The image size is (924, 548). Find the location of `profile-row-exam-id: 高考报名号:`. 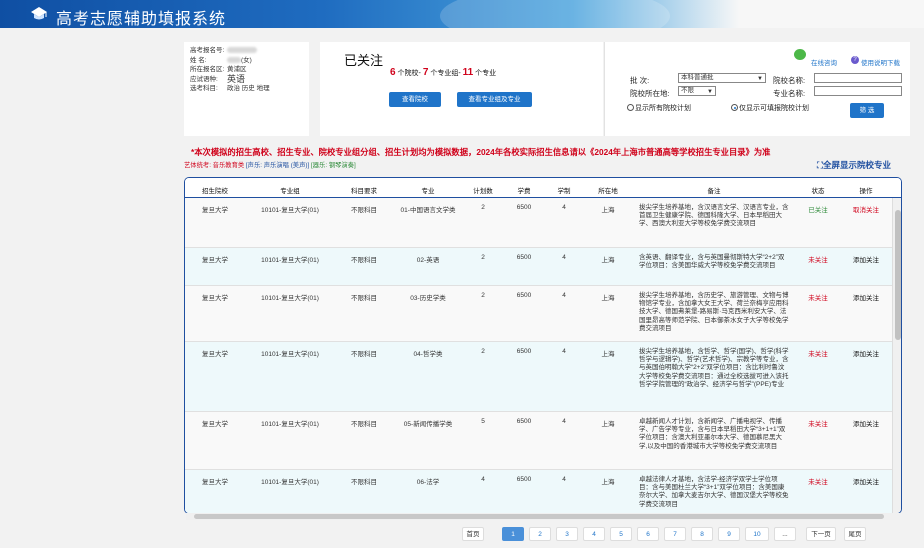

profile-row-exam-id: 高考报名号: is located at coordinates (246, 51).